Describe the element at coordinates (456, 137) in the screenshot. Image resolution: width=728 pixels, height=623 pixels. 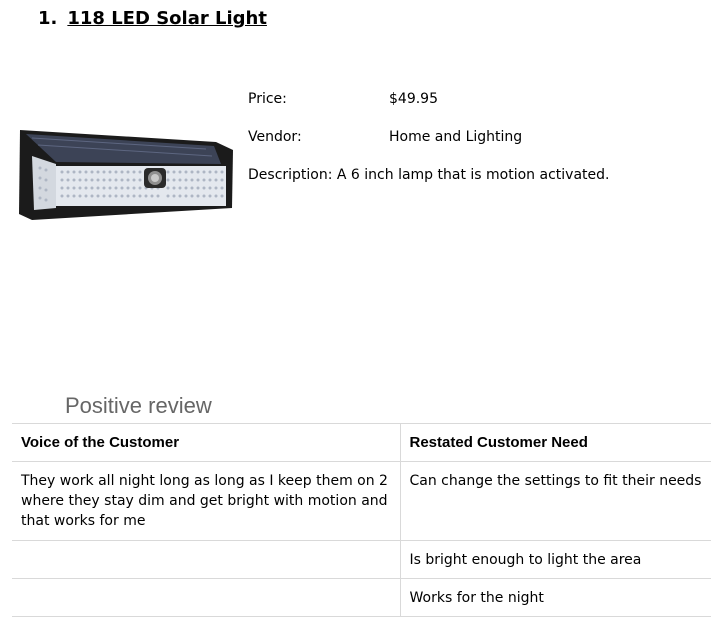
I see `vendor-value: Home and Lighting` at that location.